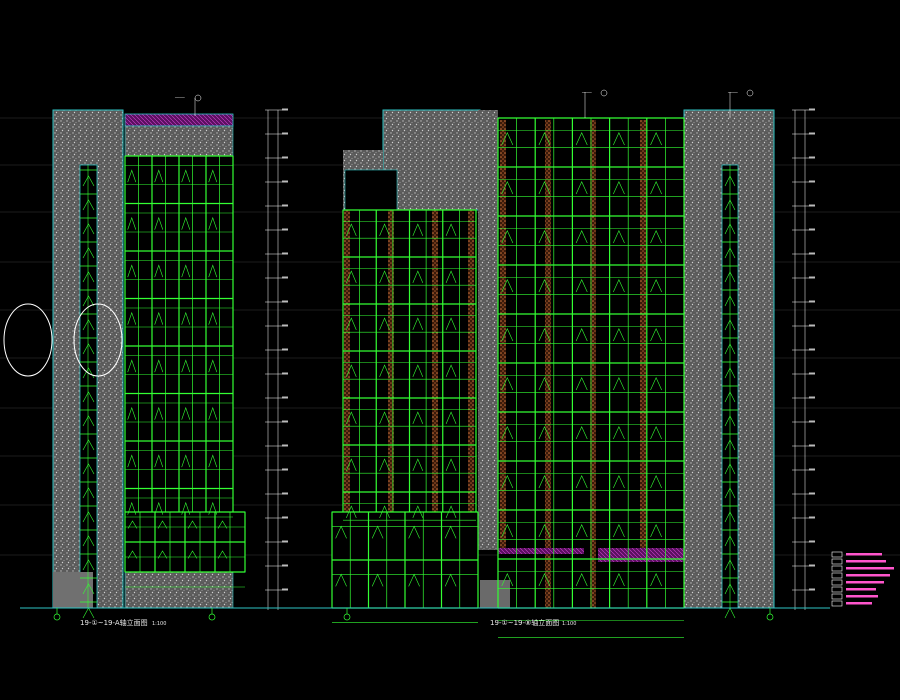 The image size is (900, 700). Describe the element at coordinates (413, 614) in the screenshot. I see `axis-bubbles` at that location.